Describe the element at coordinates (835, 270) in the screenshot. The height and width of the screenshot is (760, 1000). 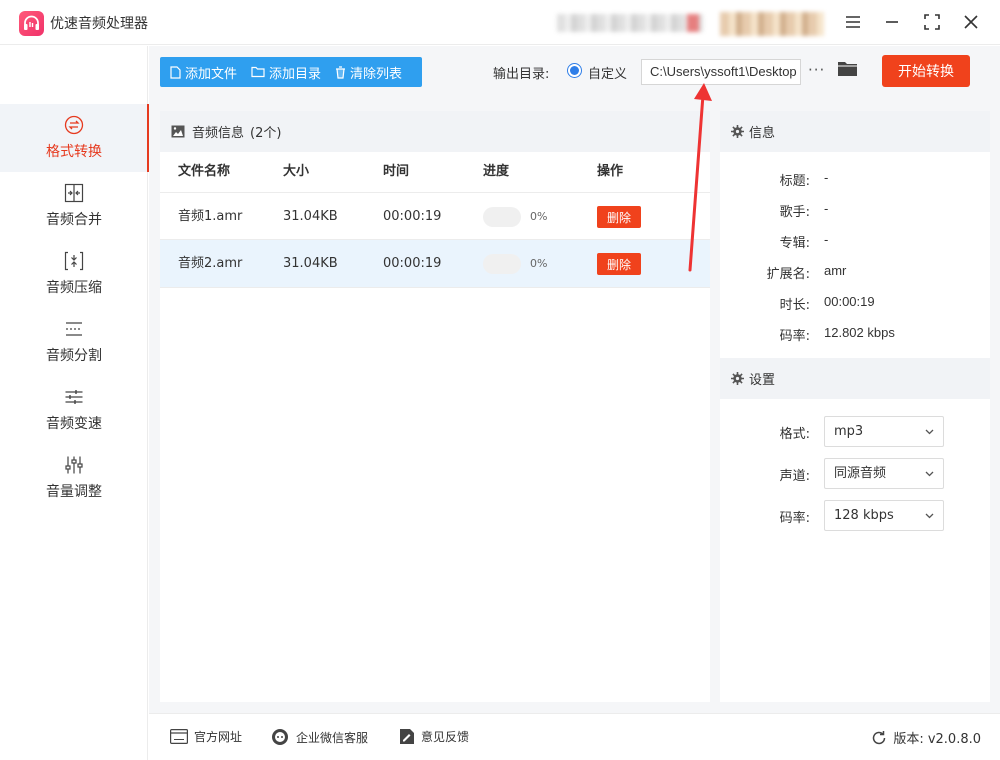
I see `info-value: amr` at that location.